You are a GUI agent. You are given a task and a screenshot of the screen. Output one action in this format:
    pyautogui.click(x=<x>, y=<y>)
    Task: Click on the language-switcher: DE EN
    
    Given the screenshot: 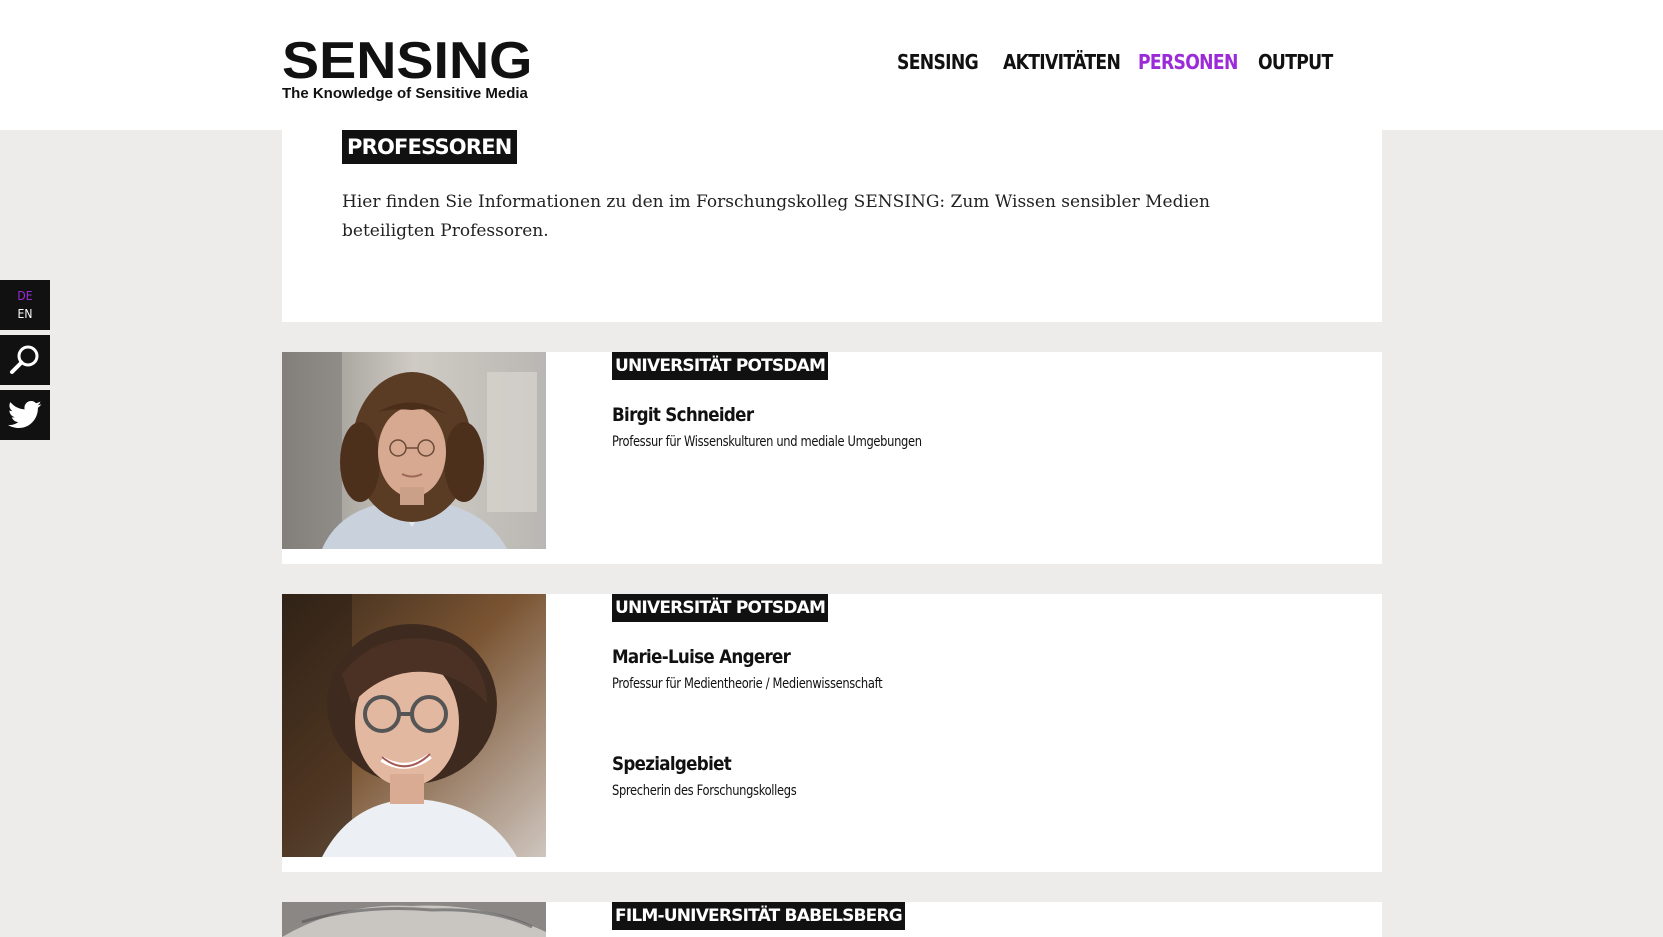 What is the action you would take?
    pyautogui.click(x=25, y=305)
    